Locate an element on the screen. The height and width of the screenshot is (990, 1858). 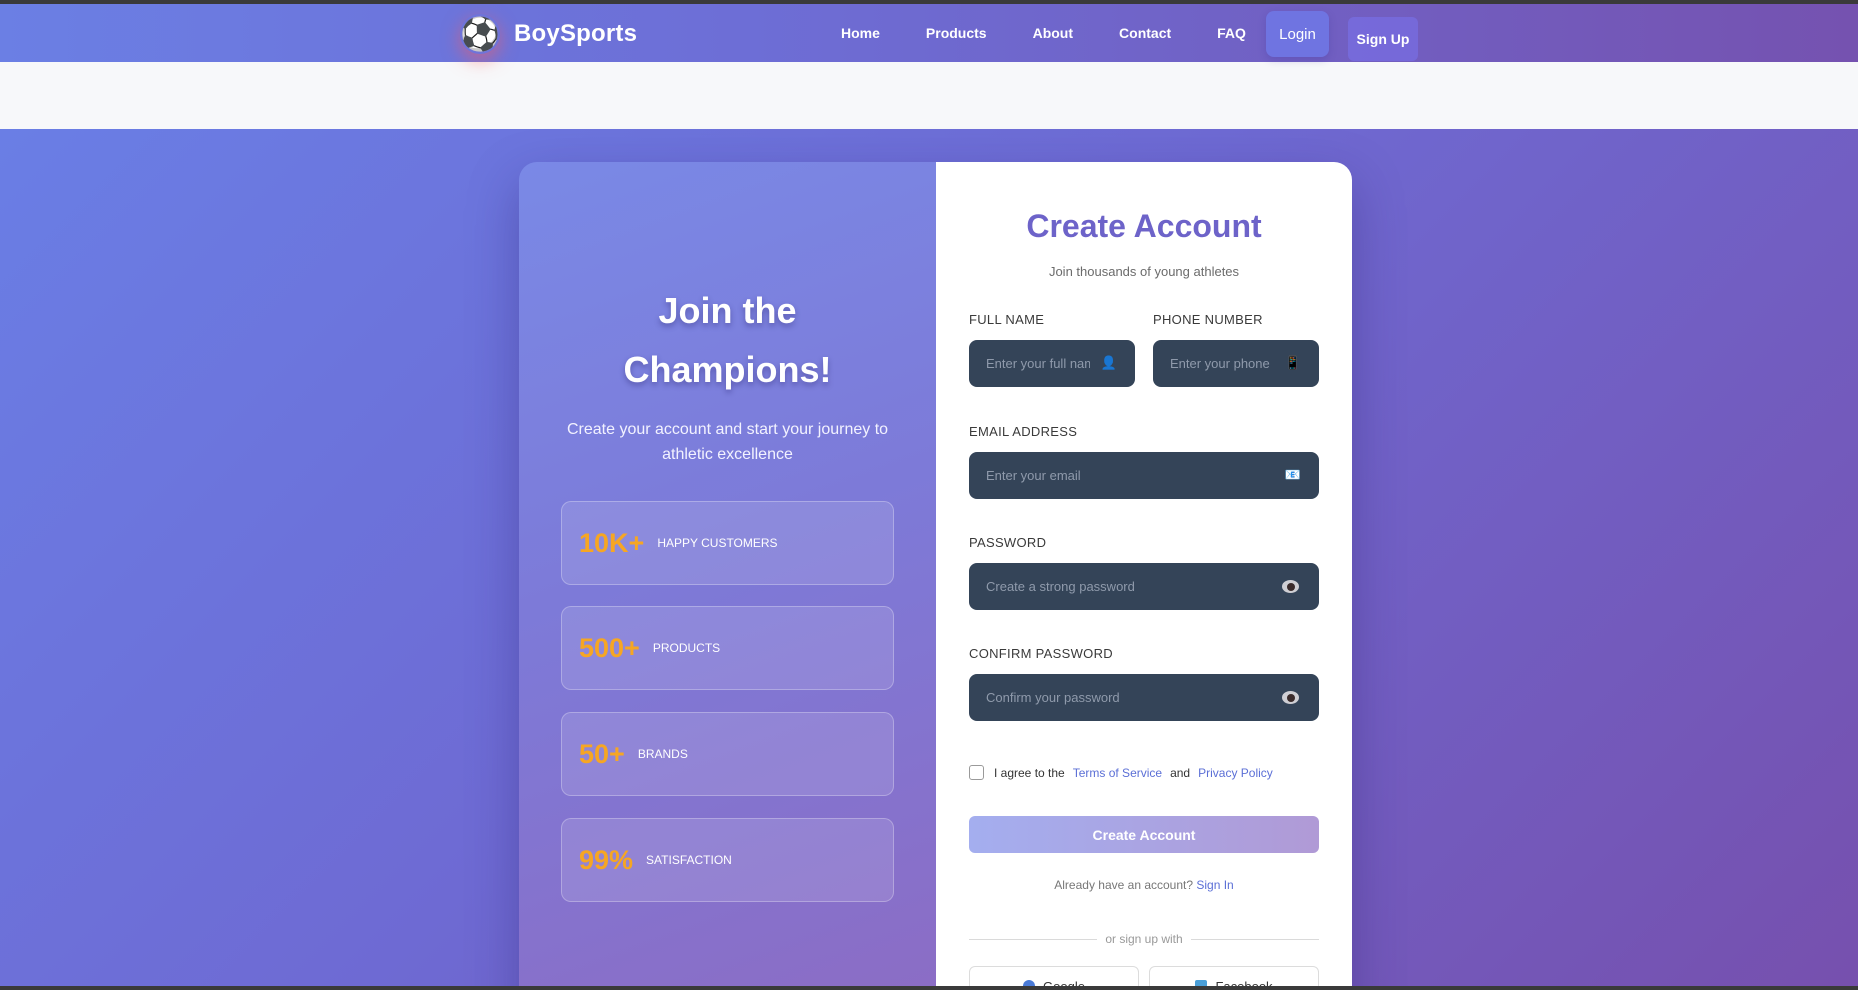
soccer-ball-icon: ⚽ is located at coordinates (480, 34).